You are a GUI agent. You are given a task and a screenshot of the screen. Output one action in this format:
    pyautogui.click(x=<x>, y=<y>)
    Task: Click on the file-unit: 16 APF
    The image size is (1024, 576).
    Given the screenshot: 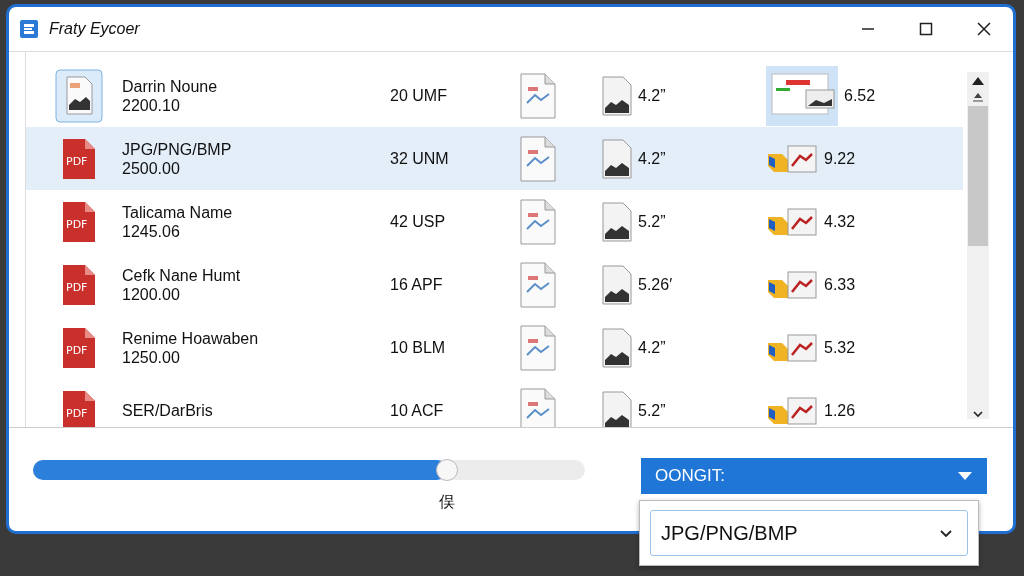 What is the action you would take?
    pyautogui.click(x=417, y=284)
    